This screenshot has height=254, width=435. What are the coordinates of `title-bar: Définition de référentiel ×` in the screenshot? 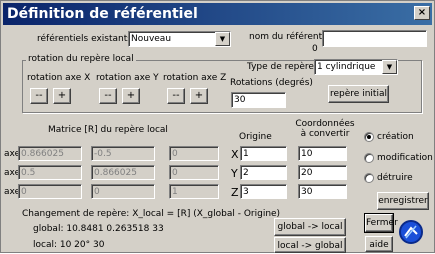 It's located at (217, 14).